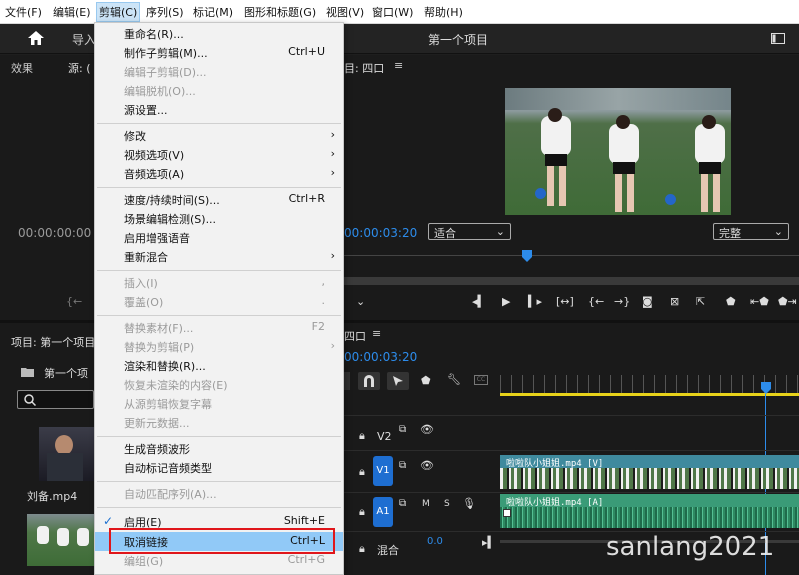 This screenshot has width=799, height=575. What do you see at coordinates (165, 12) in the screenshot?
I see `menu-sequence: 序列(S)` at bounding box center [165, 12].